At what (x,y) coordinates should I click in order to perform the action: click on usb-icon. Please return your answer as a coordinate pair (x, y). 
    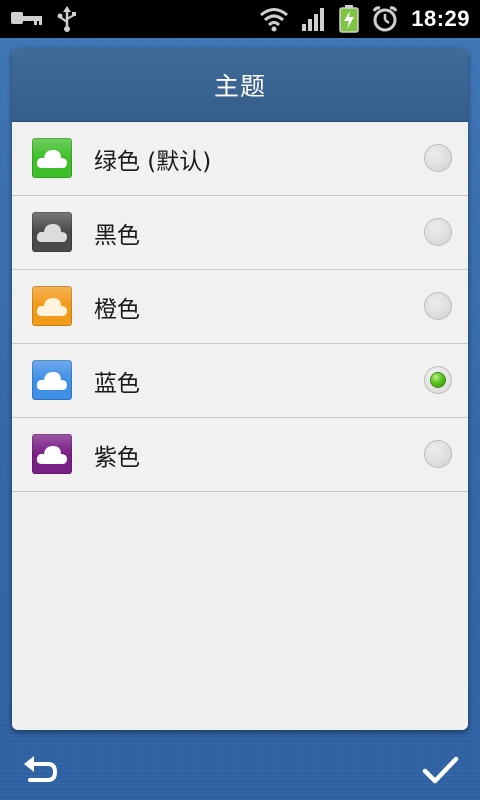
    Looking at the image, I should click on (67, 19).